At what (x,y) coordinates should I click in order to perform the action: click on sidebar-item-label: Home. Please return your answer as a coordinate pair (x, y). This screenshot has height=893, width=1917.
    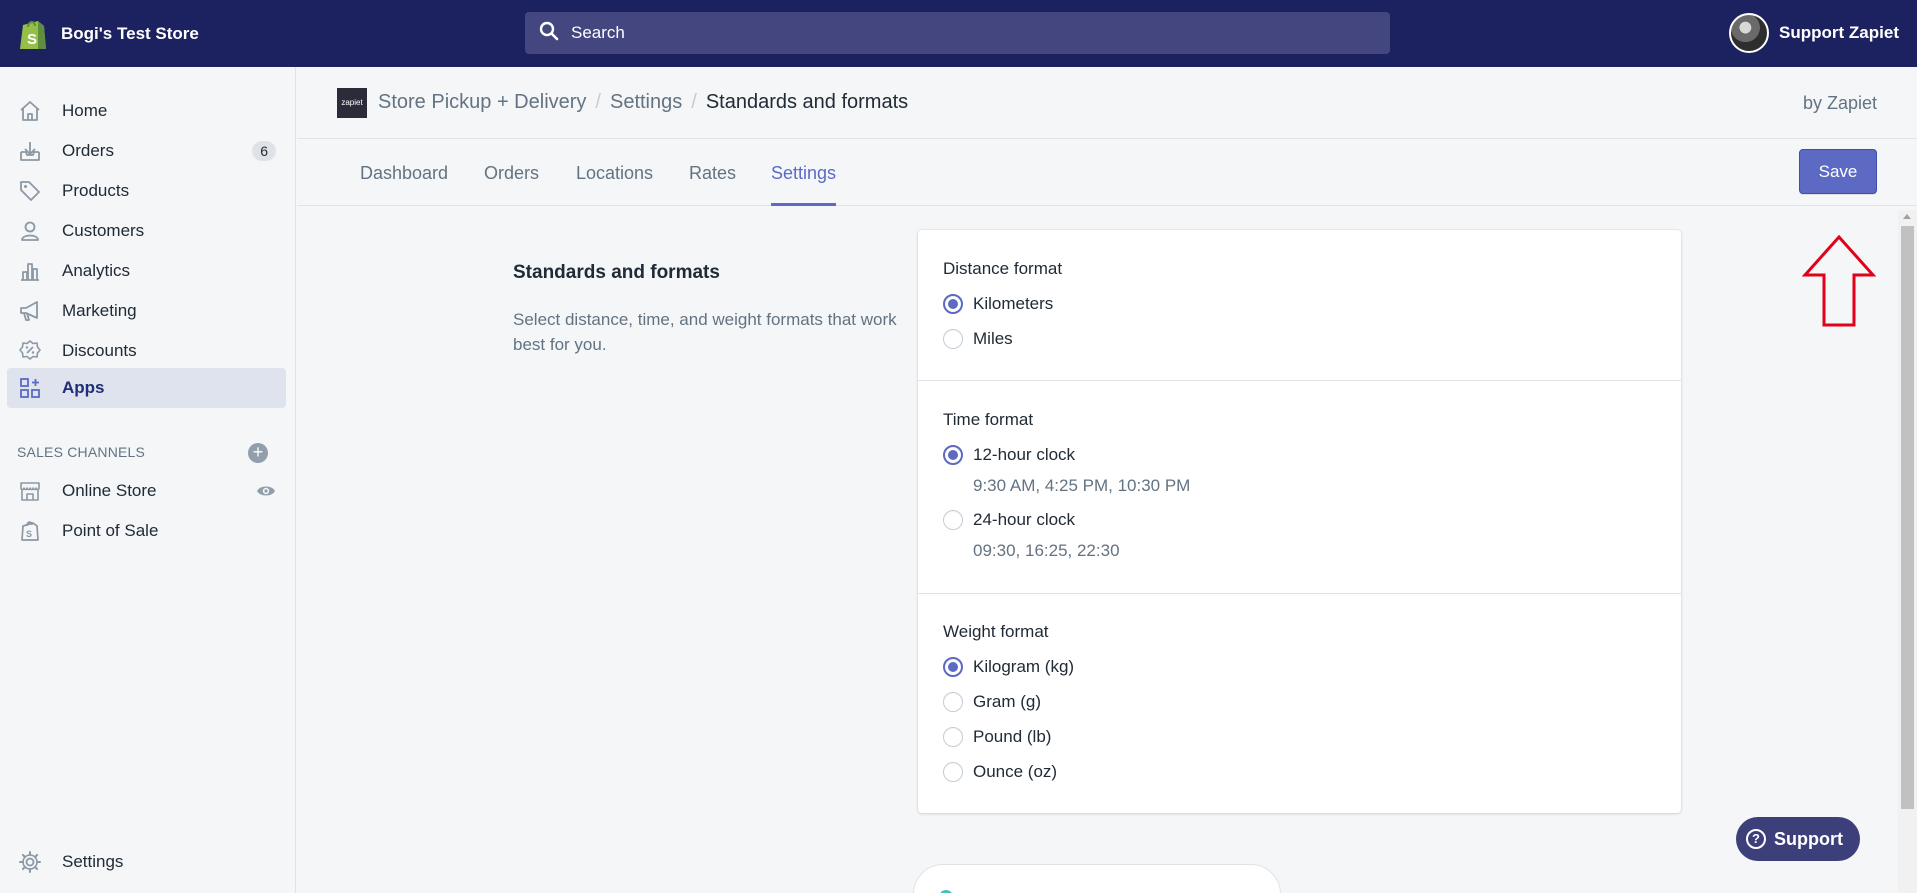
    Looking at the image, I should click on (85, 110).